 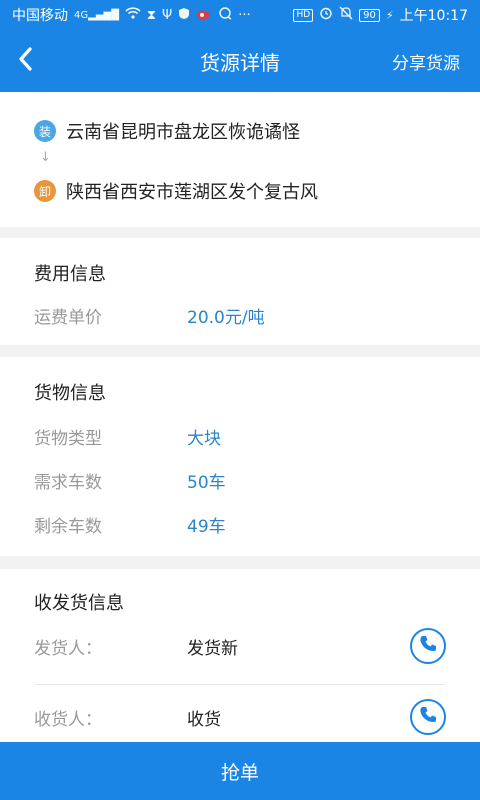 I want to click on wifi-icon, so click(x=133, y=15).